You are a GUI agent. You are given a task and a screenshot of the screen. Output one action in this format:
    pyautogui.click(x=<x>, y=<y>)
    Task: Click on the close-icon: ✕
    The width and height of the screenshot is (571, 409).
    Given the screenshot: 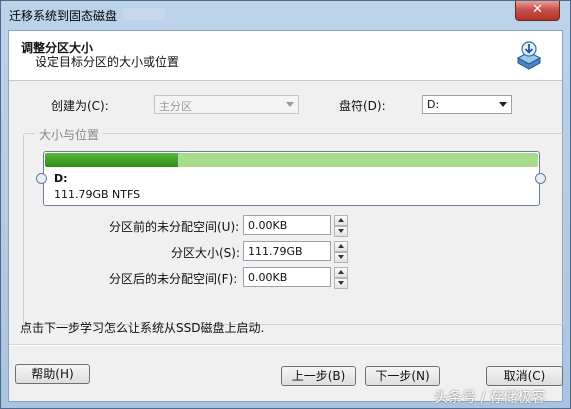 What is the action you would take?
    pyautogui.click(x=537, y=9)
    